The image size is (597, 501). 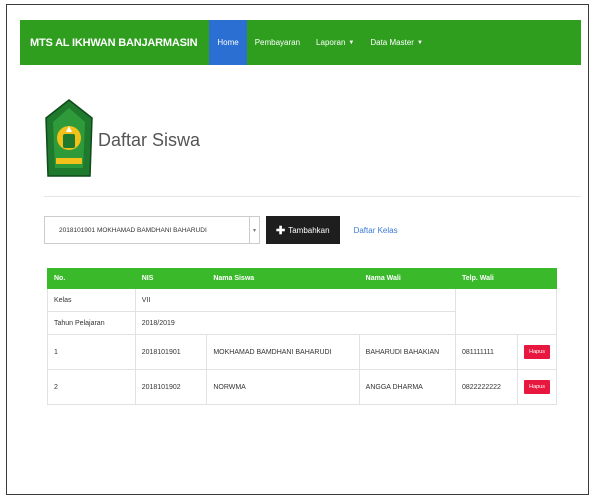 What do you see at coordinates (506, 311) in the screenshot?
I see `info-spacer` at bounding box center [506, 311].